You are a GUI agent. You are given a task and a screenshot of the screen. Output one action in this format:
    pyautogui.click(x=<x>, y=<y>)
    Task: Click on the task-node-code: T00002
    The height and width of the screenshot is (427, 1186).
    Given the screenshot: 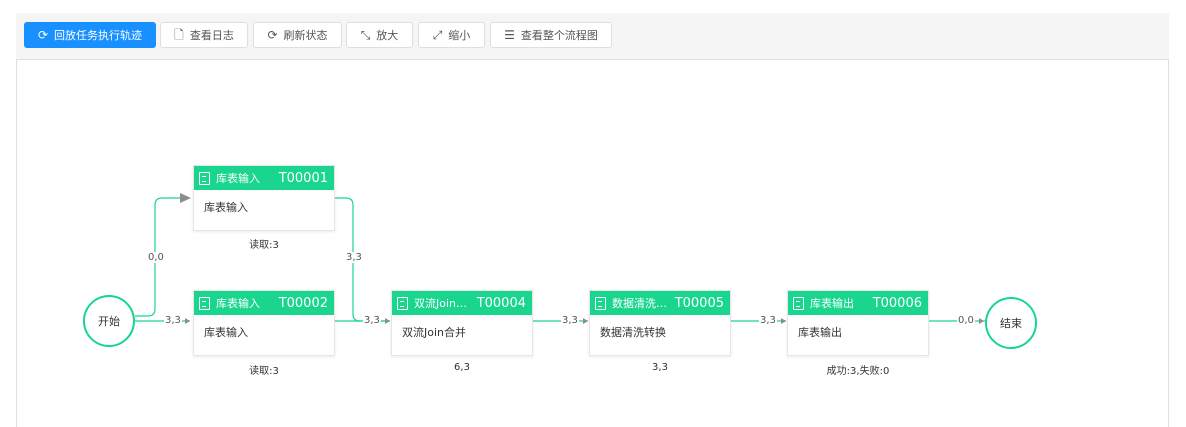 What is the action you would take?
    pyautogui.click(x=303, y=303)
    